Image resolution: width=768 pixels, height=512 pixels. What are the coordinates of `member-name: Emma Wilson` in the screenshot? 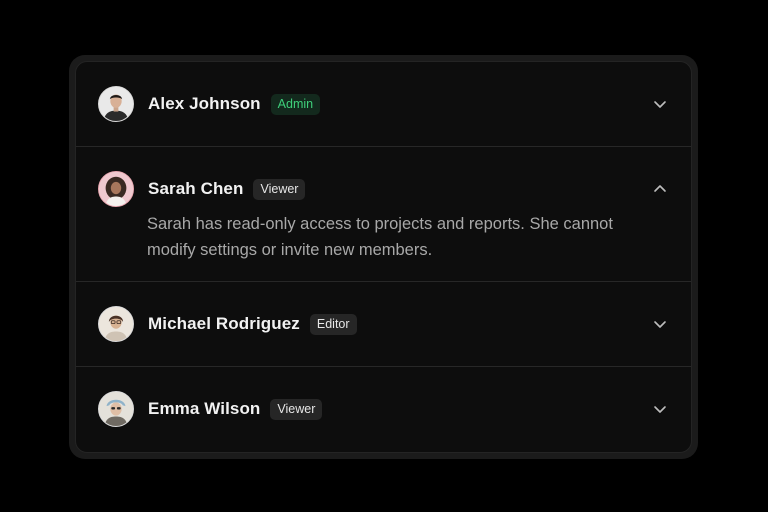 It's located at (204, 408).